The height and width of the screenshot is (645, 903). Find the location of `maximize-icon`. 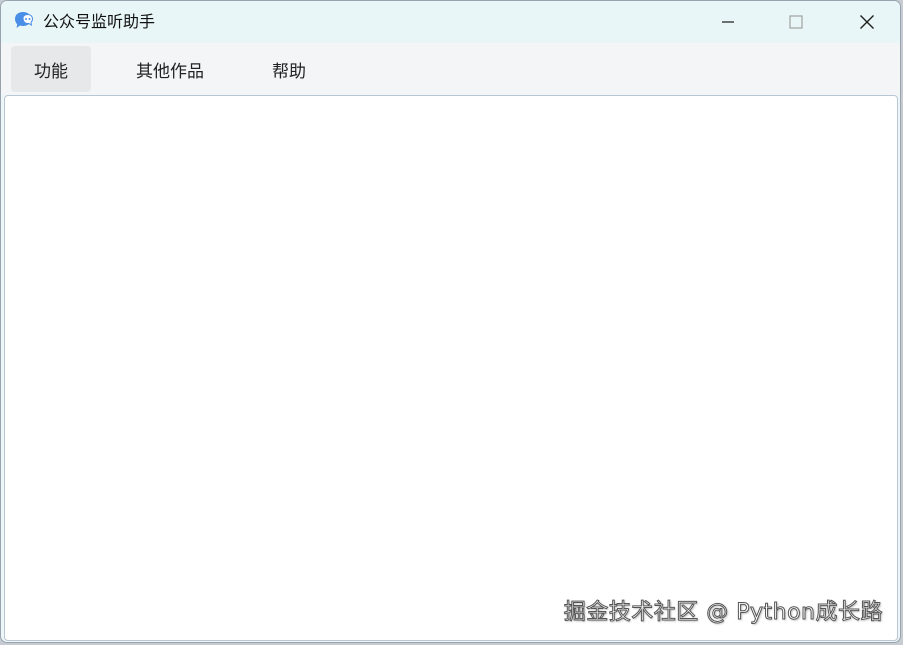

maximize-icon is located at coordinates (796, 22).